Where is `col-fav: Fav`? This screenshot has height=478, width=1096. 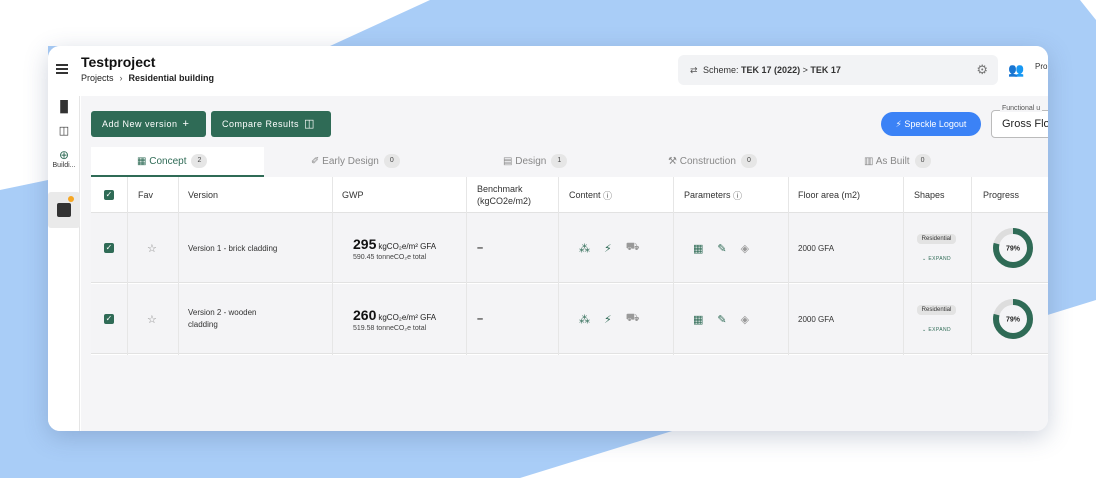 col-fav: Fav is located at coordinates (146, 195).